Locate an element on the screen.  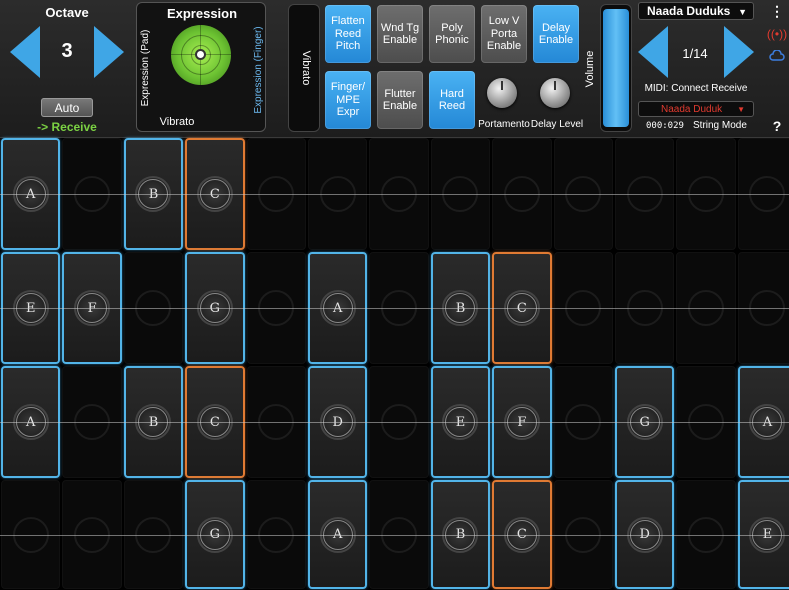
instrument-name: Naada Duduk is located at coordinates (692, 109).